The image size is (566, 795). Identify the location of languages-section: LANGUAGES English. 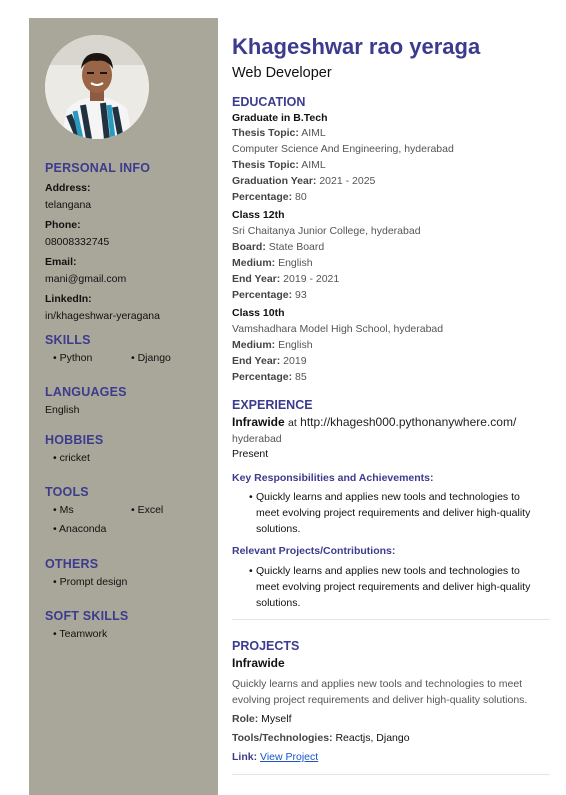
(86, 401).